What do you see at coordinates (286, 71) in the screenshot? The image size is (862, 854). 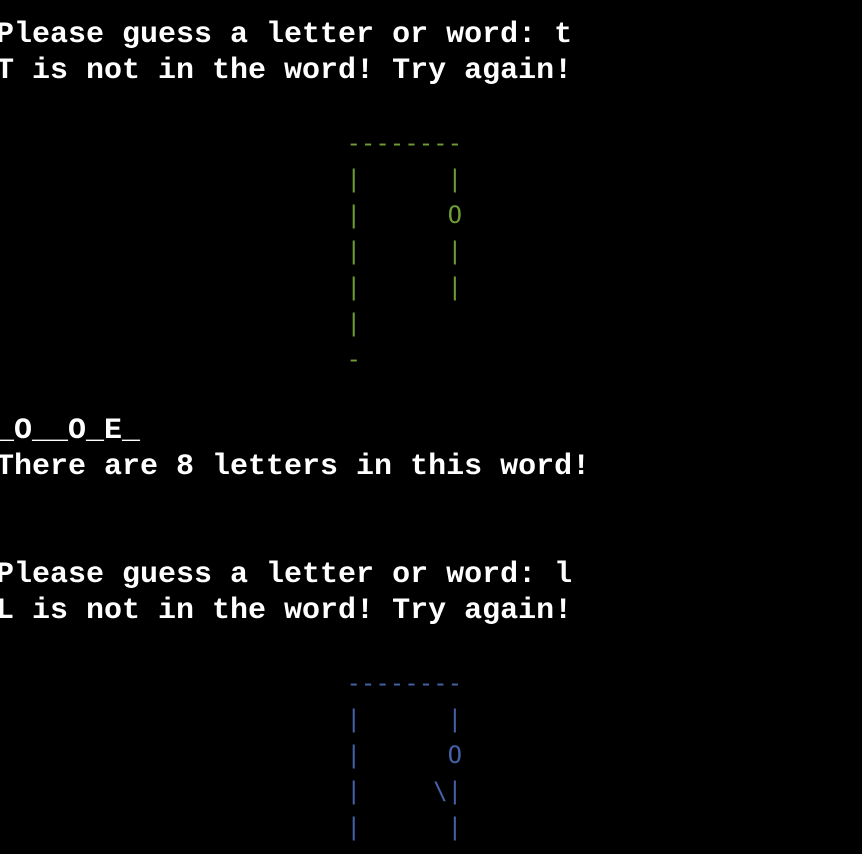 I see `wrong-guess-message: T is not in the word! Try again!` at bounding box center [286, 71].